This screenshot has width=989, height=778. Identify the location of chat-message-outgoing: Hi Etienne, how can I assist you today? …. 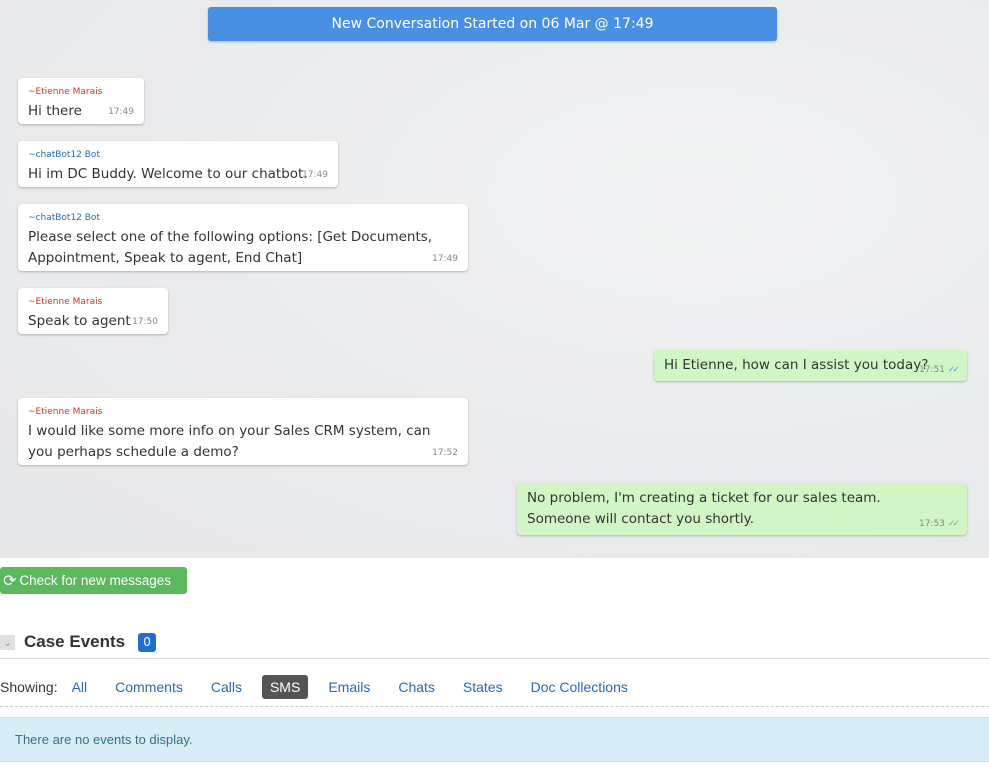
(810, 365).